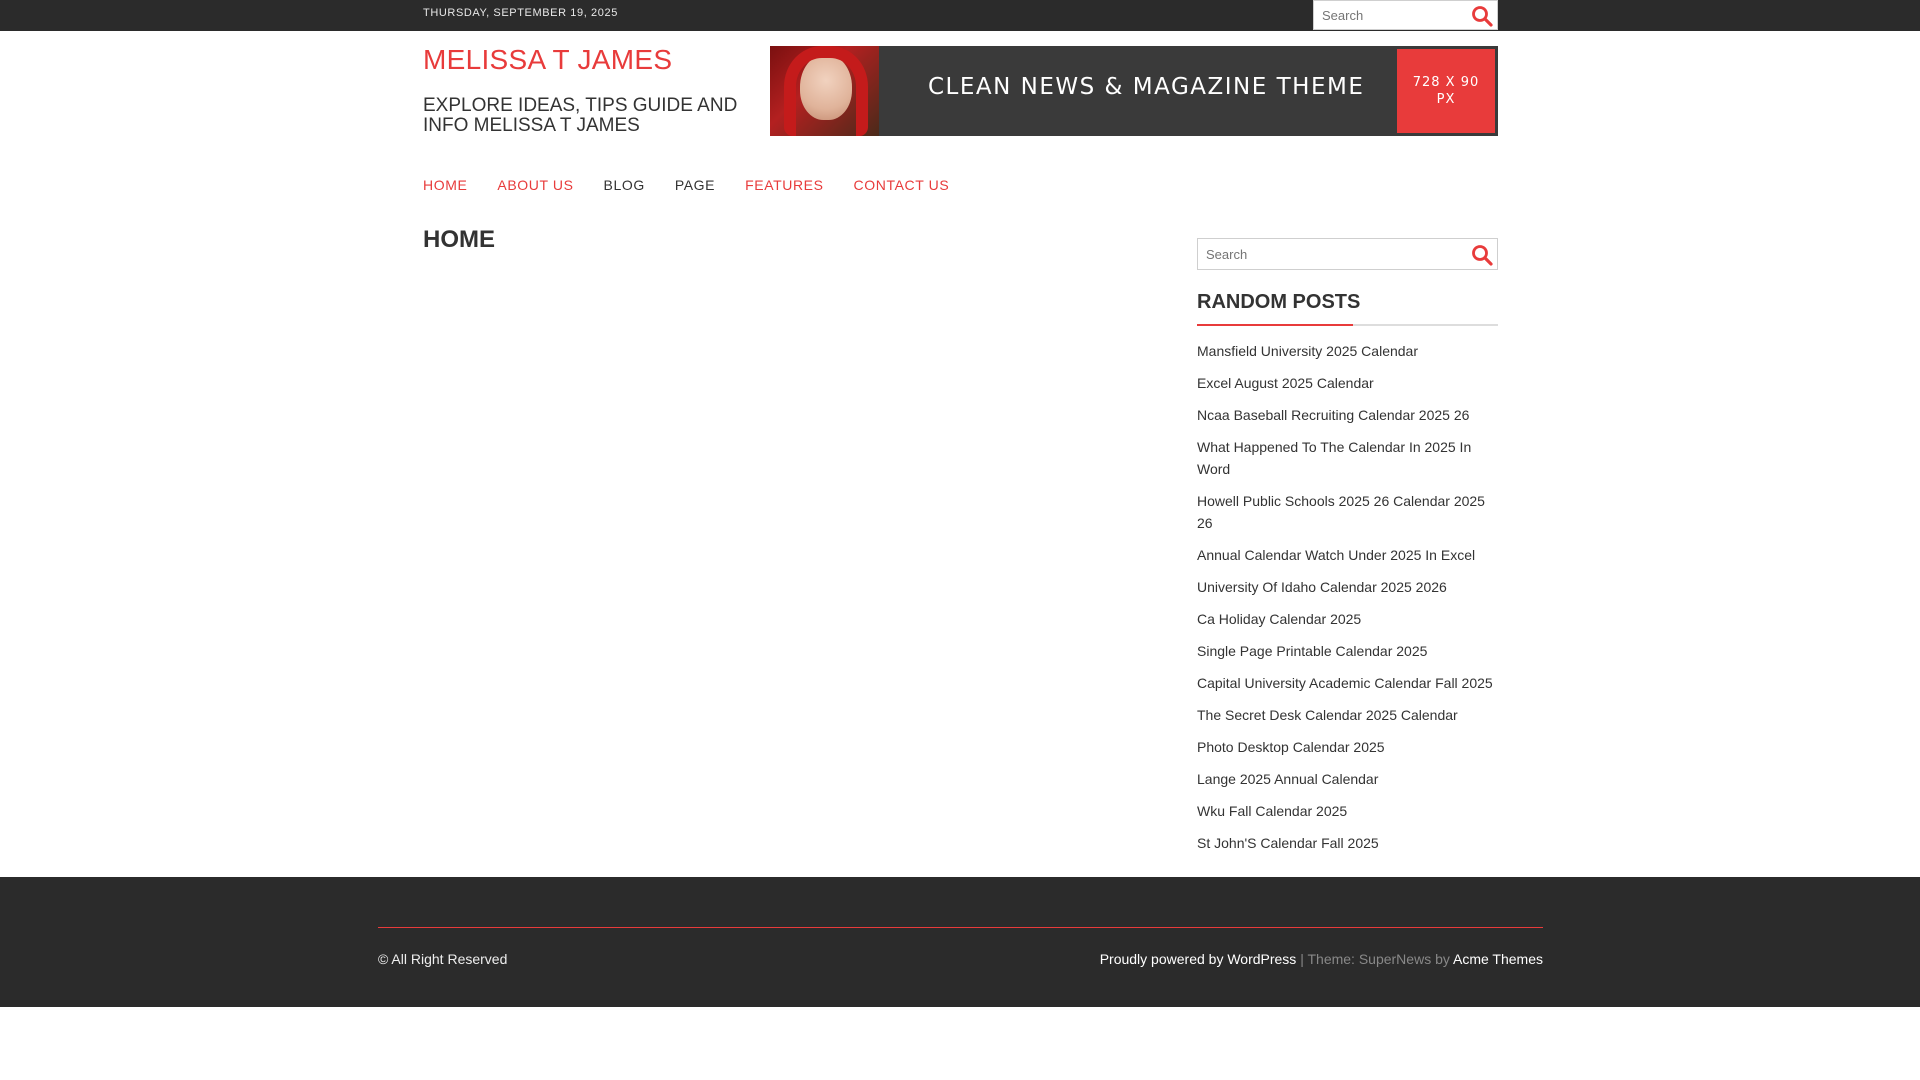 The height and width of the screenshot is (1080, 1920). I want to click on top-search-form, so click(1405, 15).